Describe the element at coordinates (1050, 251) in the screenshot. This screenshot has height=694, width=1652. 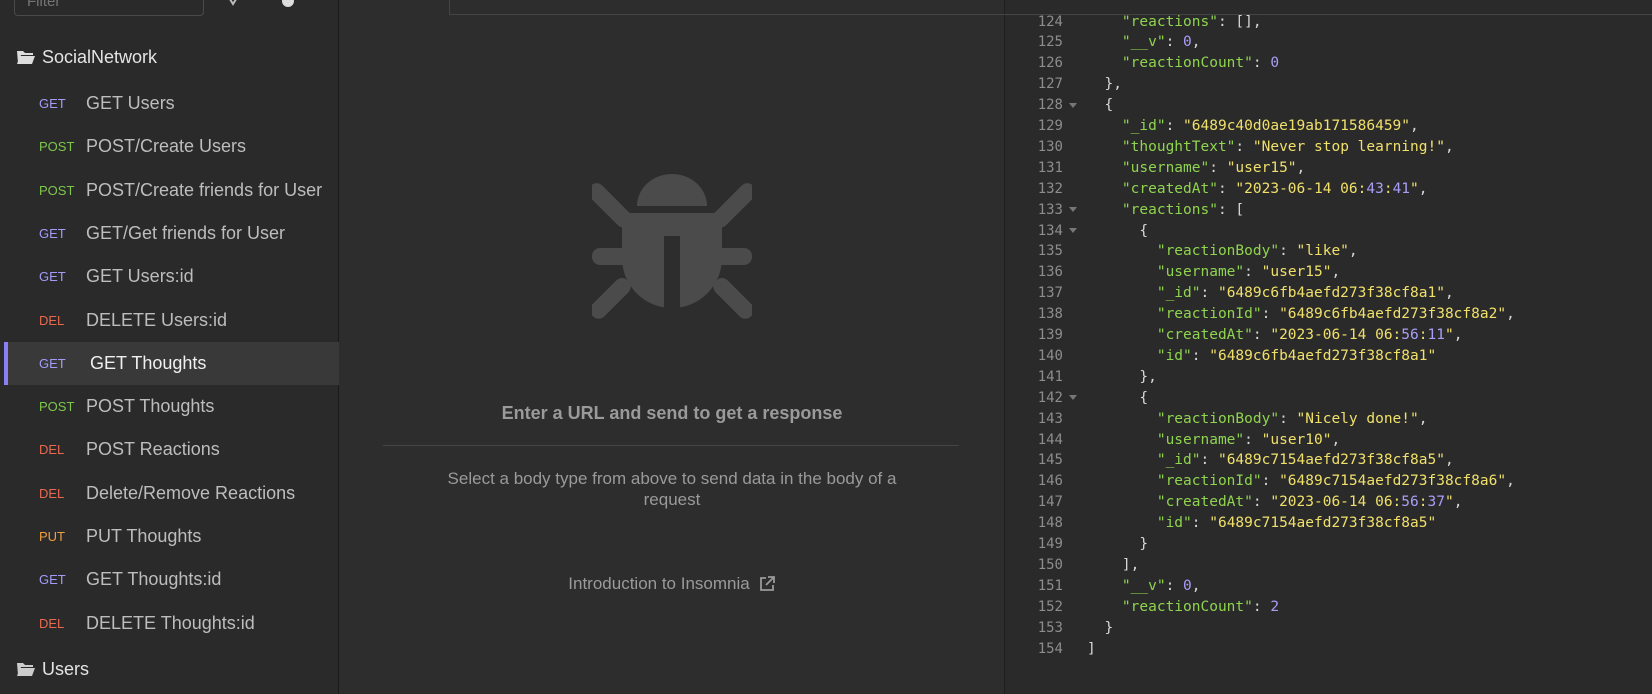
I see `line-number: 135` at that location.